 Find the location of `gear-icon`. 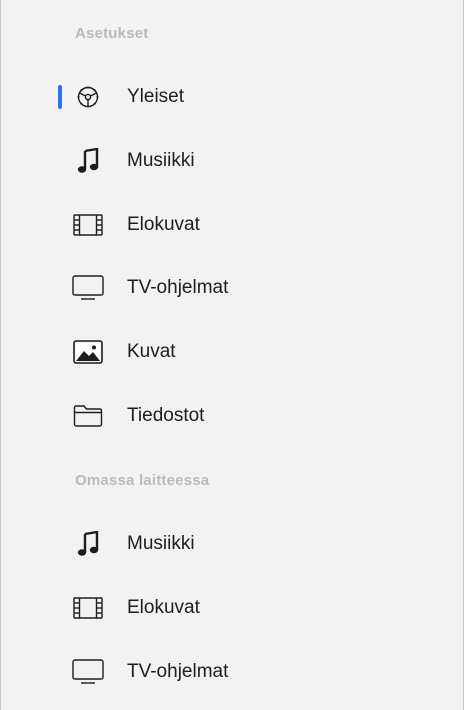

gear-icon is located at coordinates (88, 97).